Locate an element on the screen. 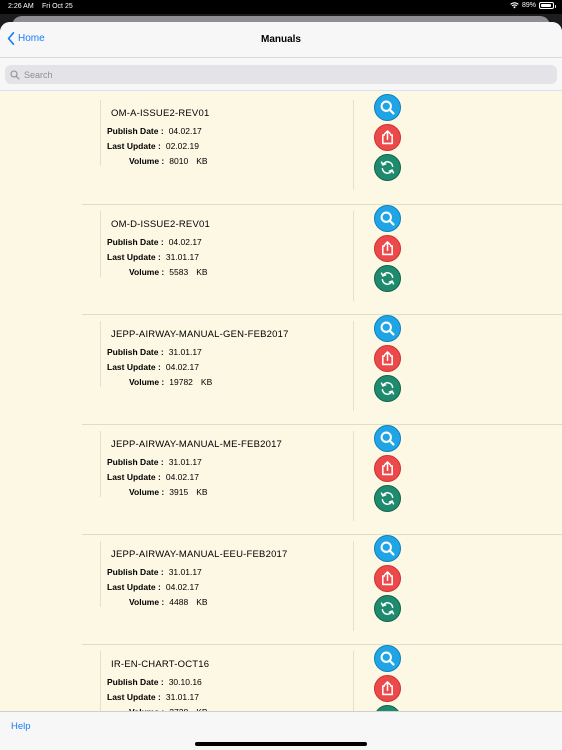 This screenshot has width=562, height=750. last-update-field: Last Update : 31.01.17 is located at coordinates (153, 697).